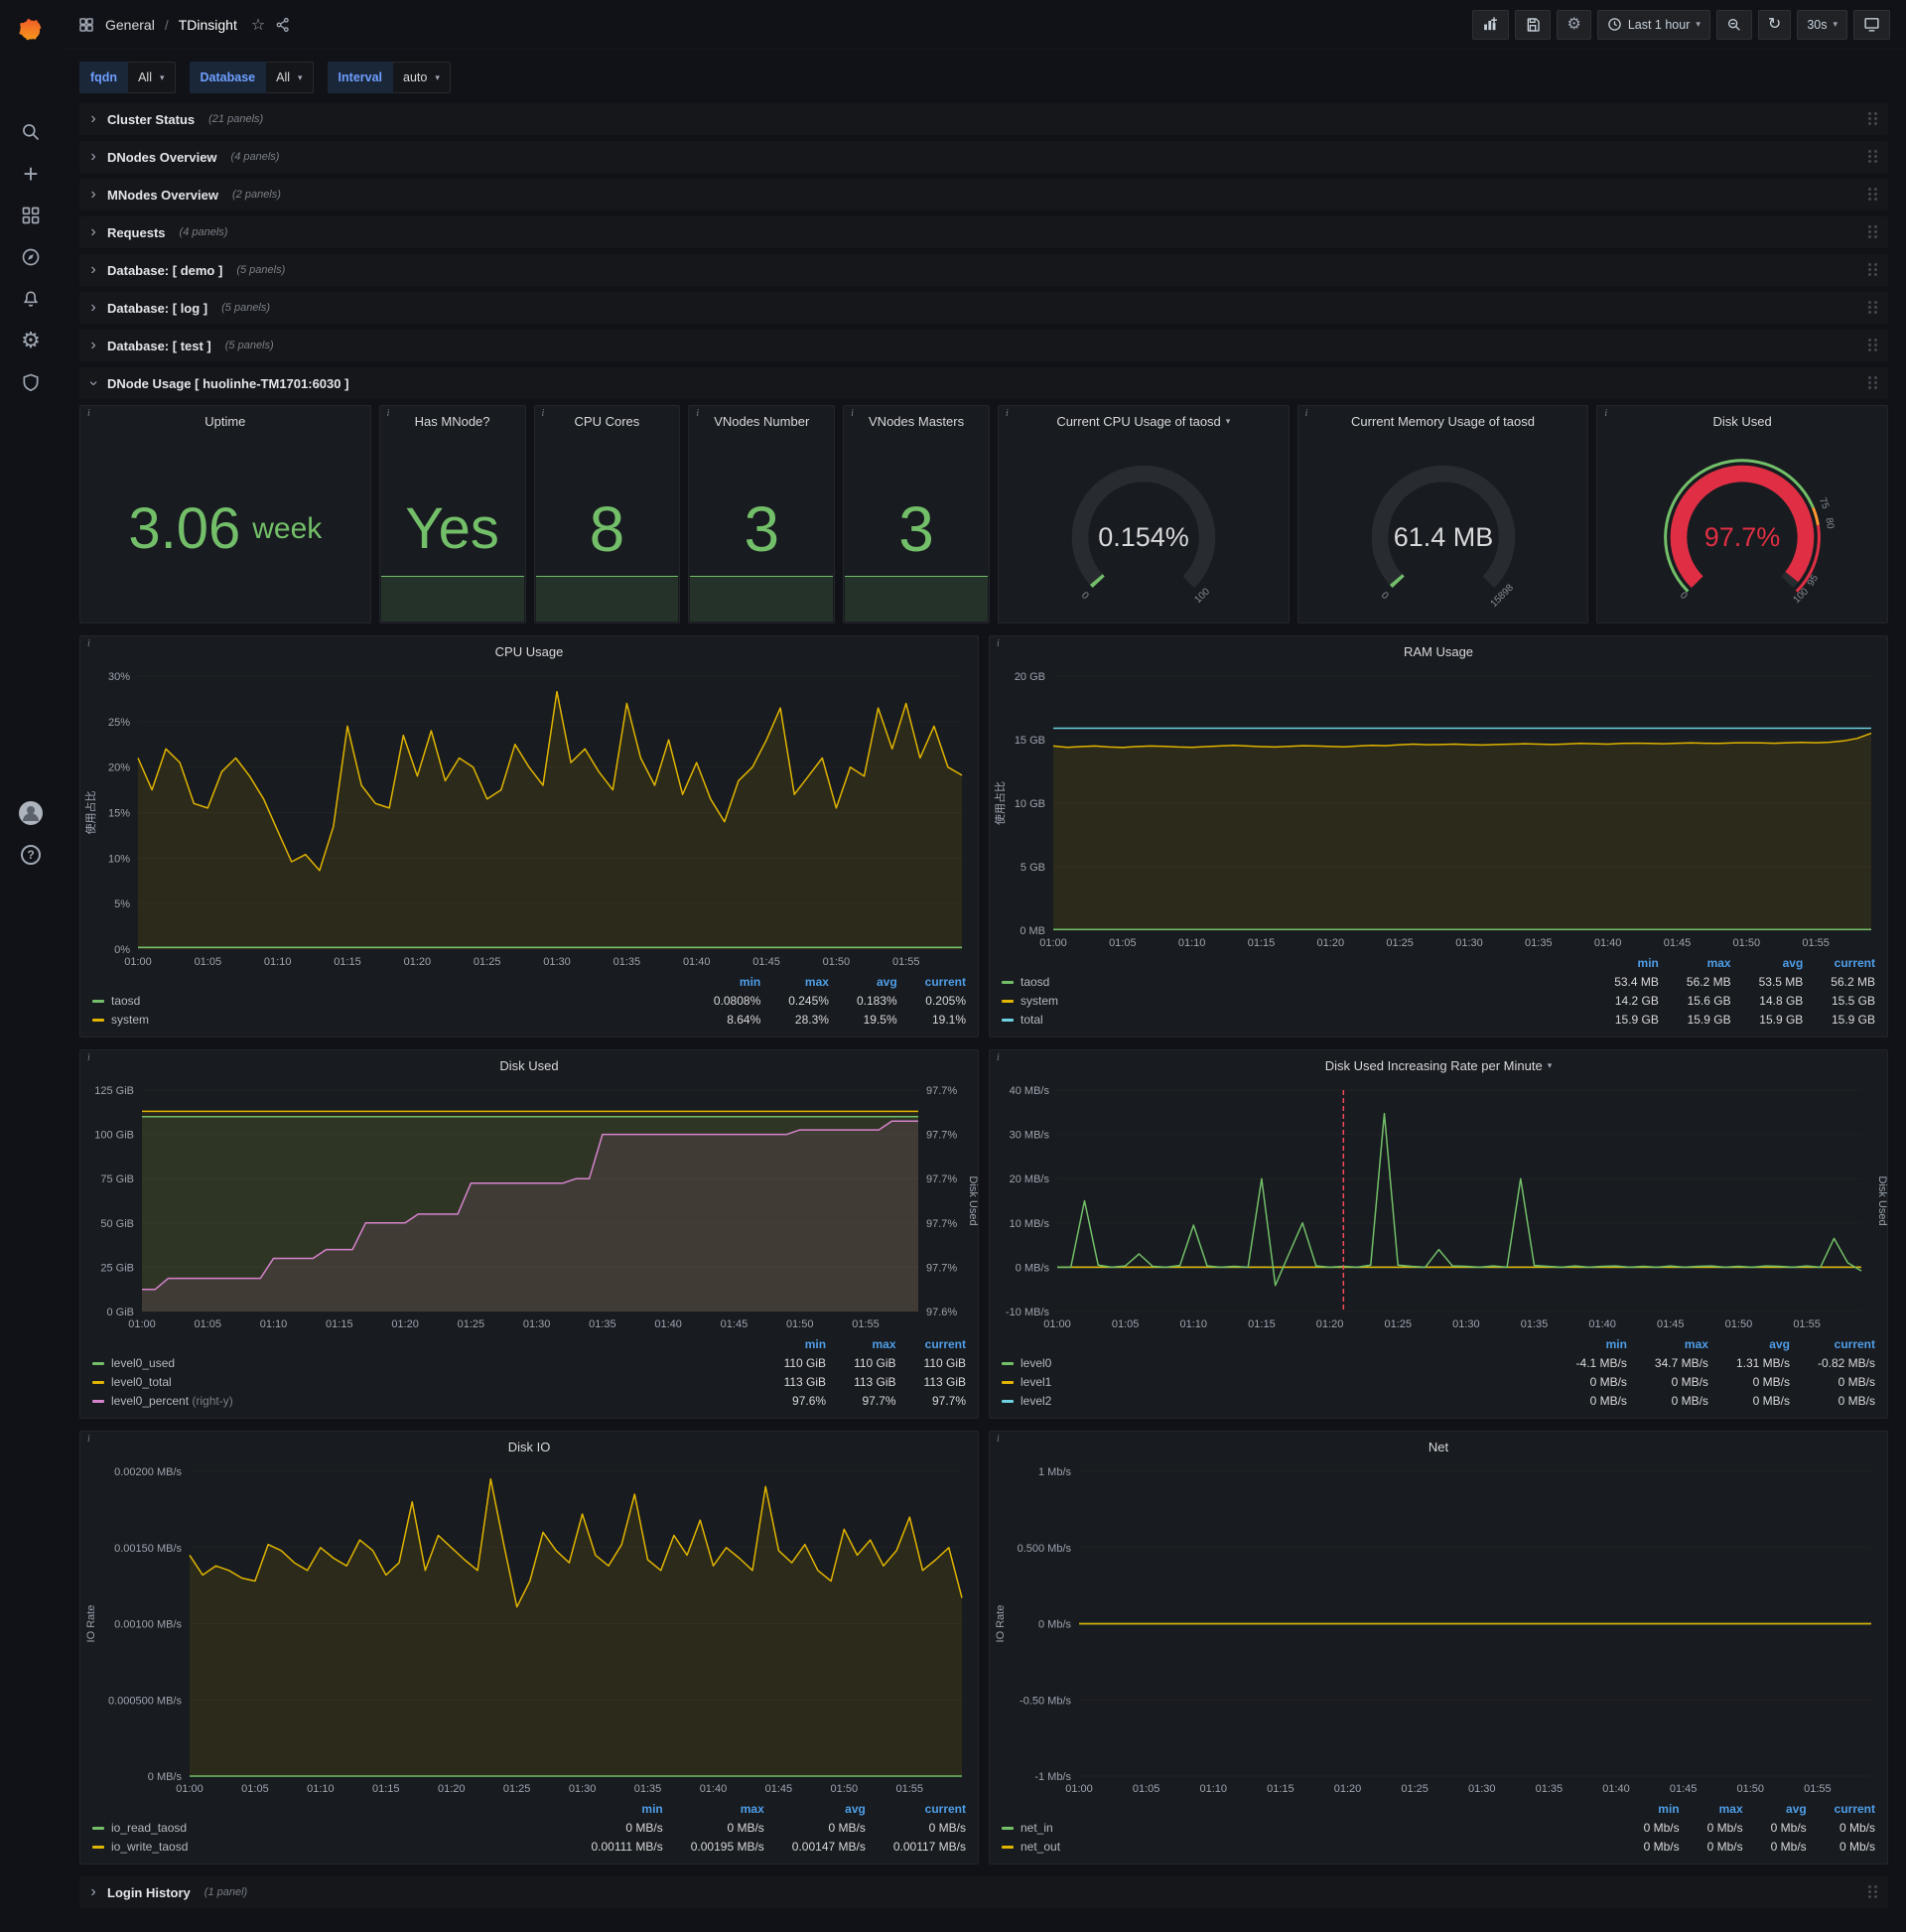 Image resolution: width=1906 pixels, height=1932 pixels. Describe the element at coordinates (208, 25) in the screenshot. I see `breadcrumb-dashboard-title: TDinsight` at that location.